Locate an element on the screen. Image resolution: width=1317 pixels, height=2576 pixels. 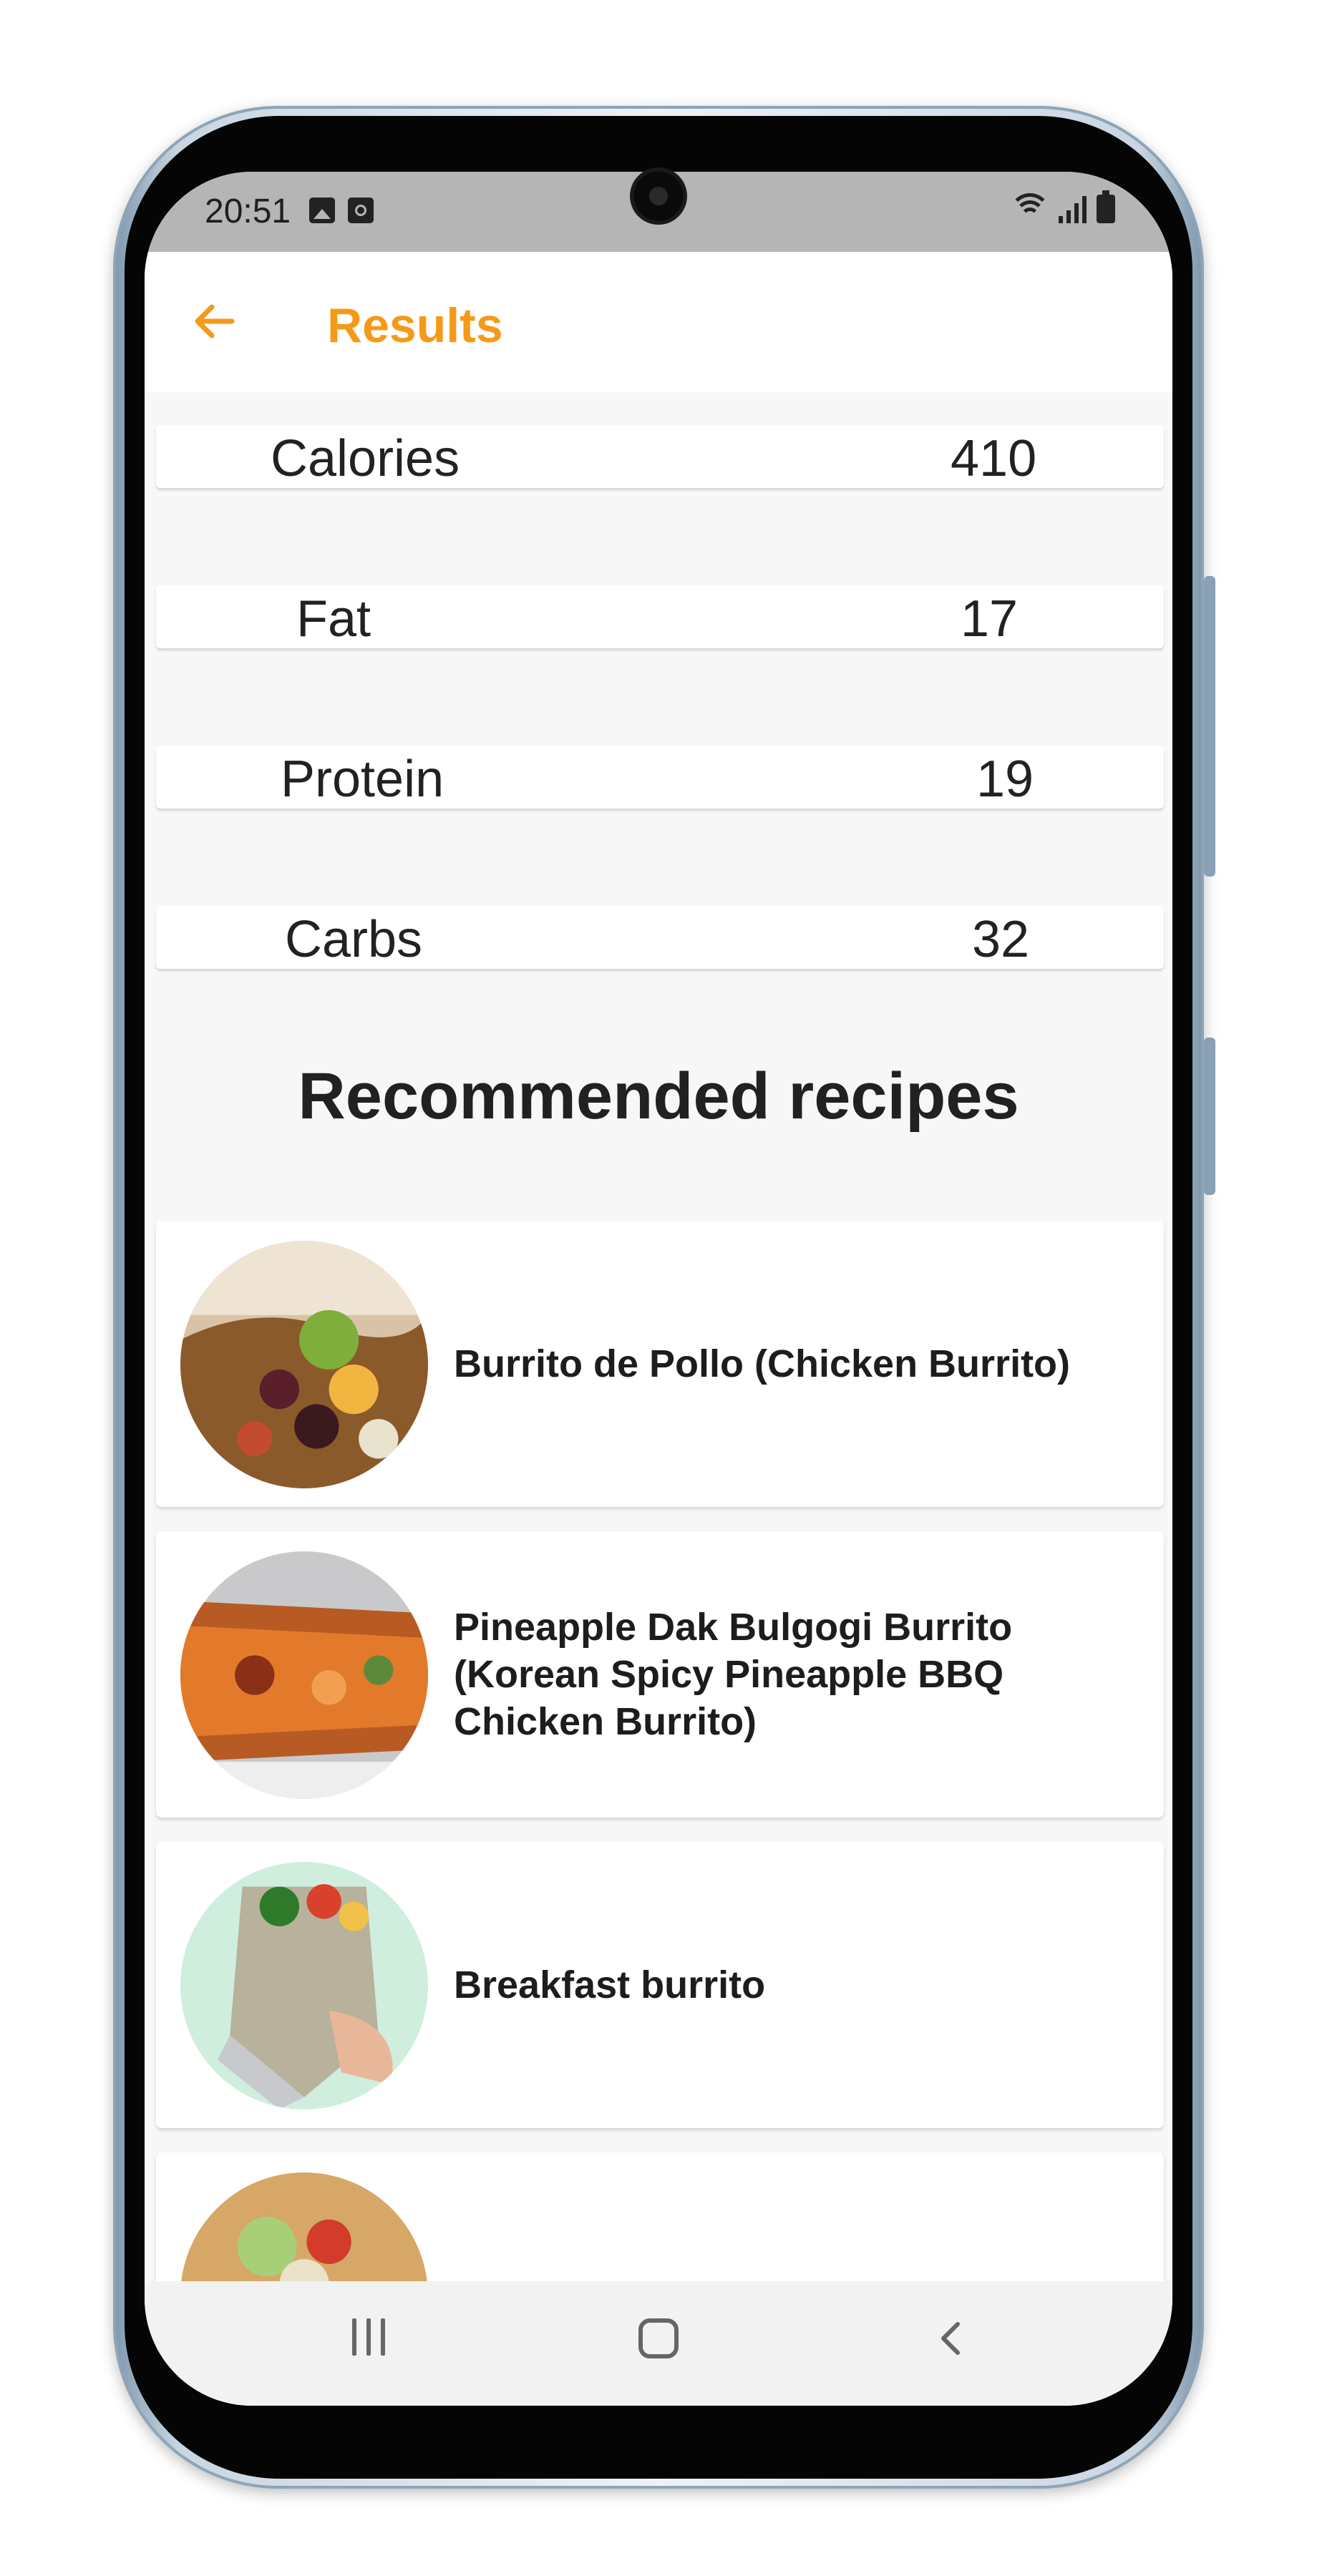
image-icon is located at coordinates (322, 210).